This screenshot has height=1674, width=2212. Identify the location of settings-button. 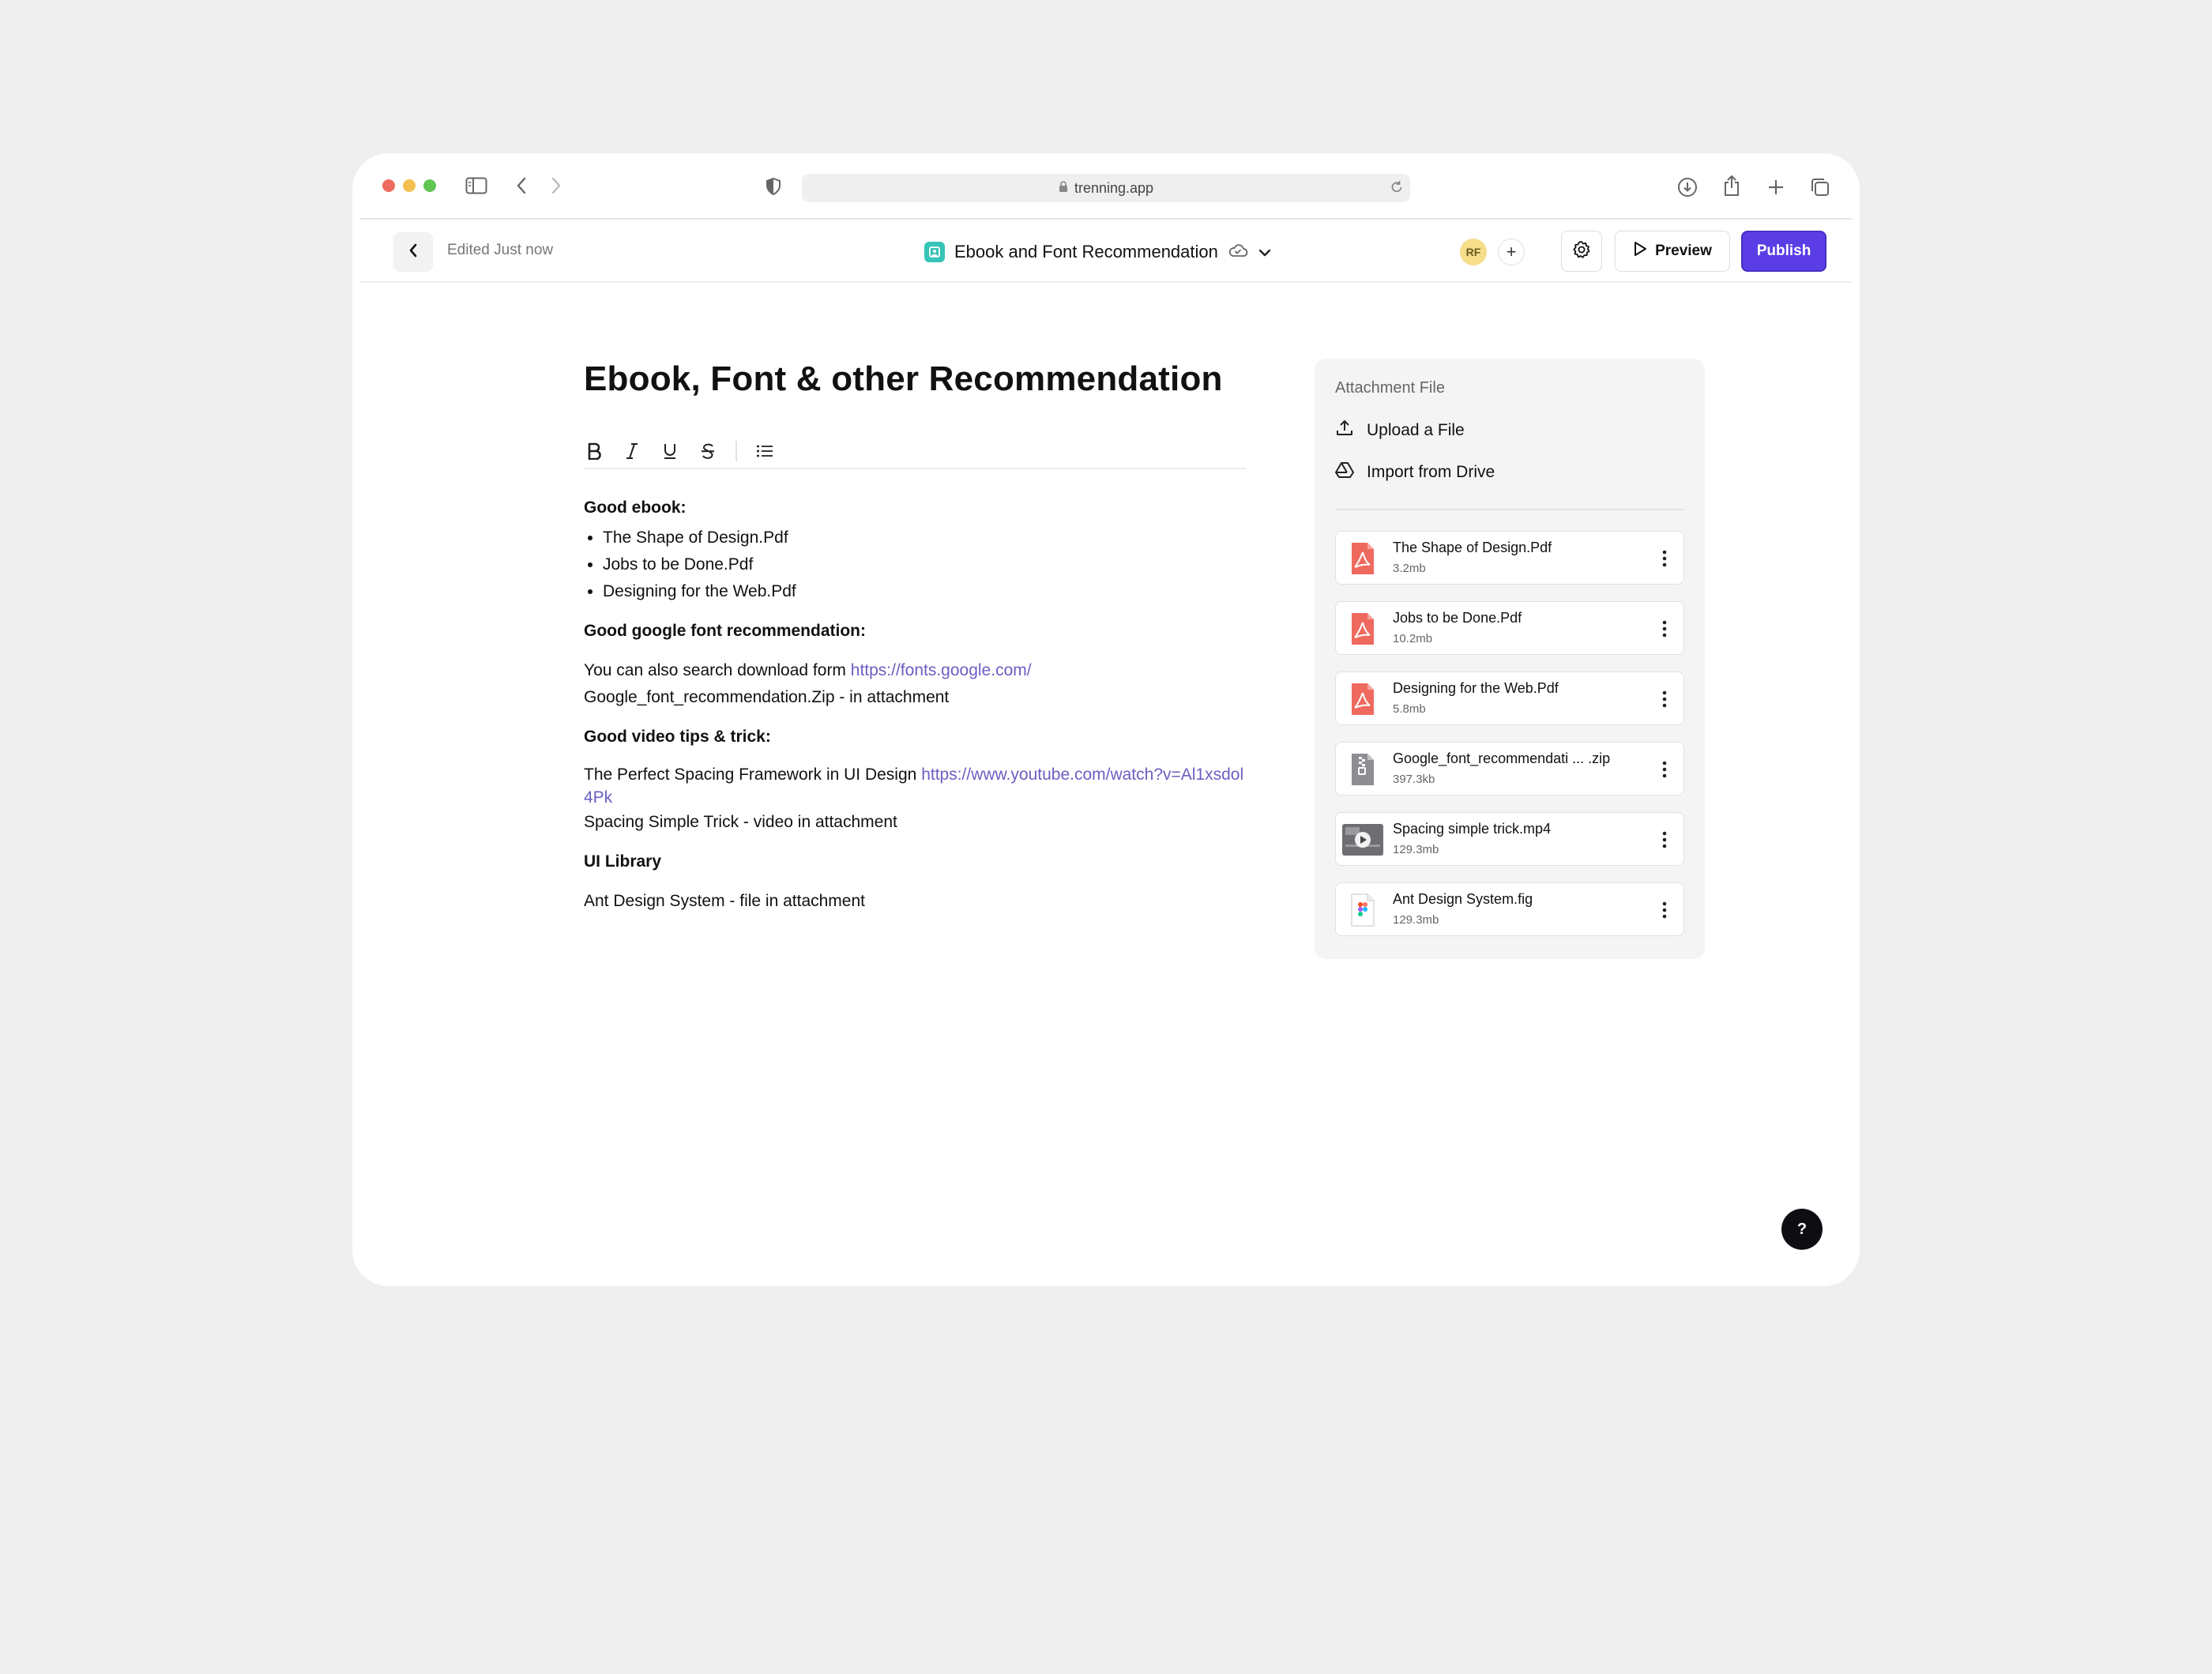
(1582, 251).